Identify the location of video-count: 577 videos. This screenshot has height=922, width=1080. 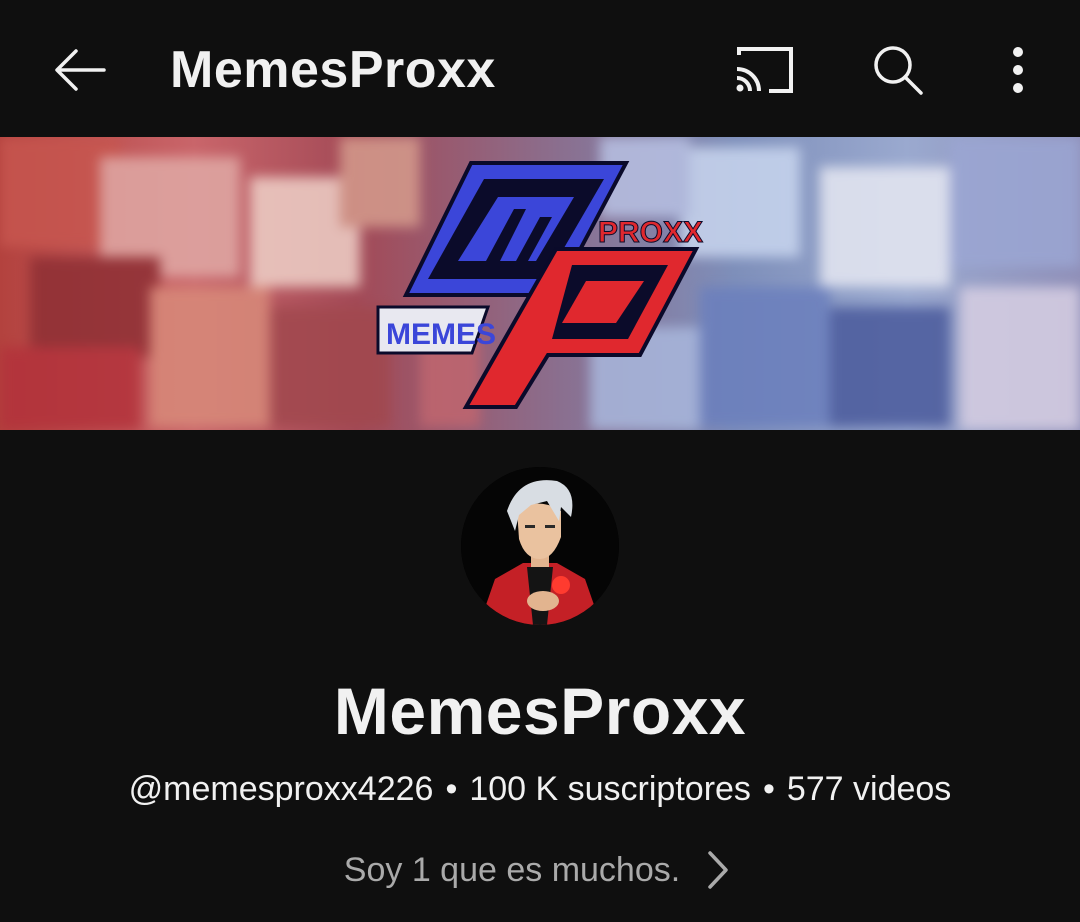
(869, 789).